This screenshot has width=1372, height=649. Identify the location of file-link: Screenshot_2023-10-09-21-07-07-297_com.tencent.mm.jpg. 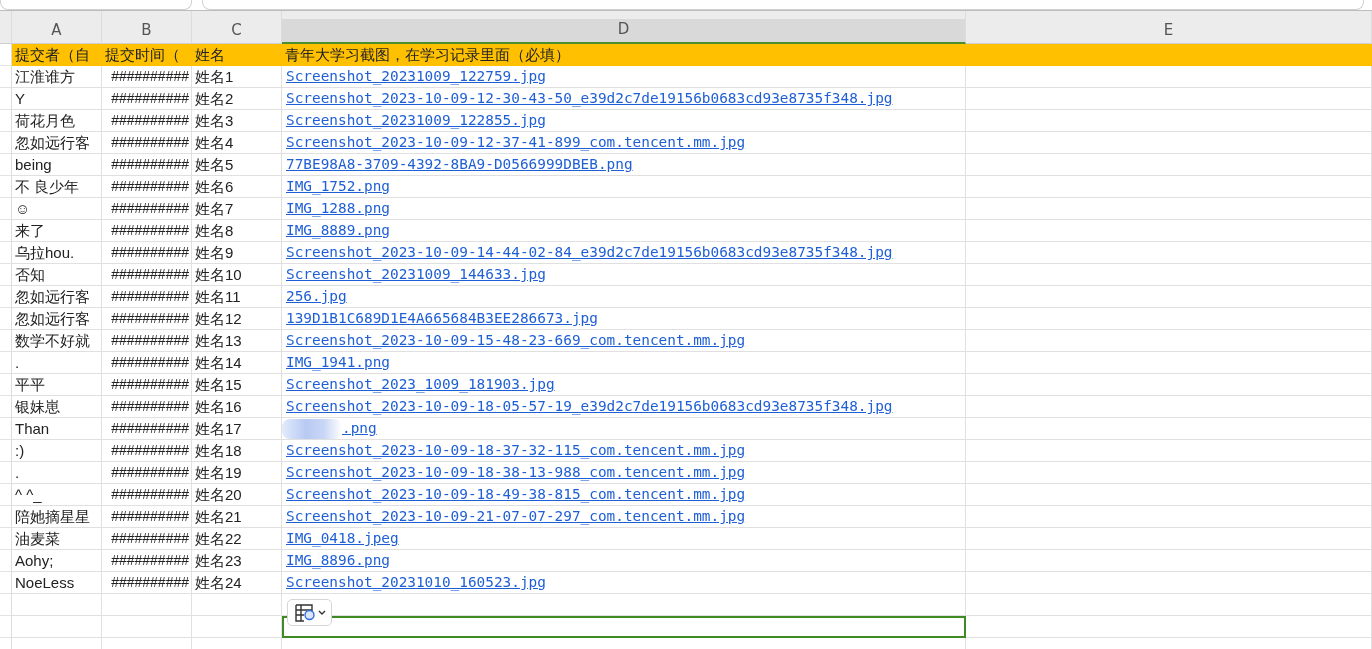
(516, 516).